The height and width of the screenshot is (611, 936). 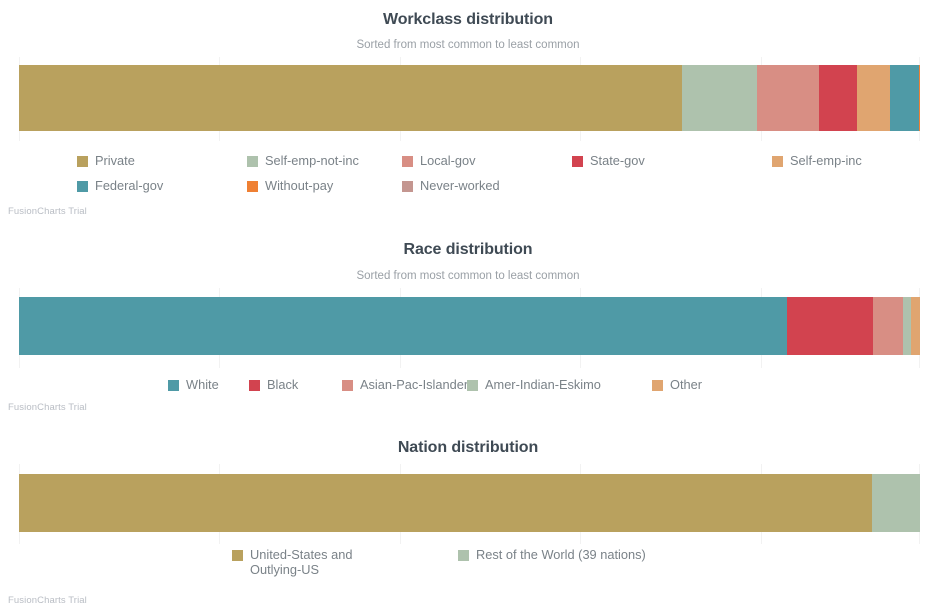 What do you see at coordinates (468, 447) in the screenshot?
I see `chart-title-nation: Nation distribution` at bounding box center [468, 447].